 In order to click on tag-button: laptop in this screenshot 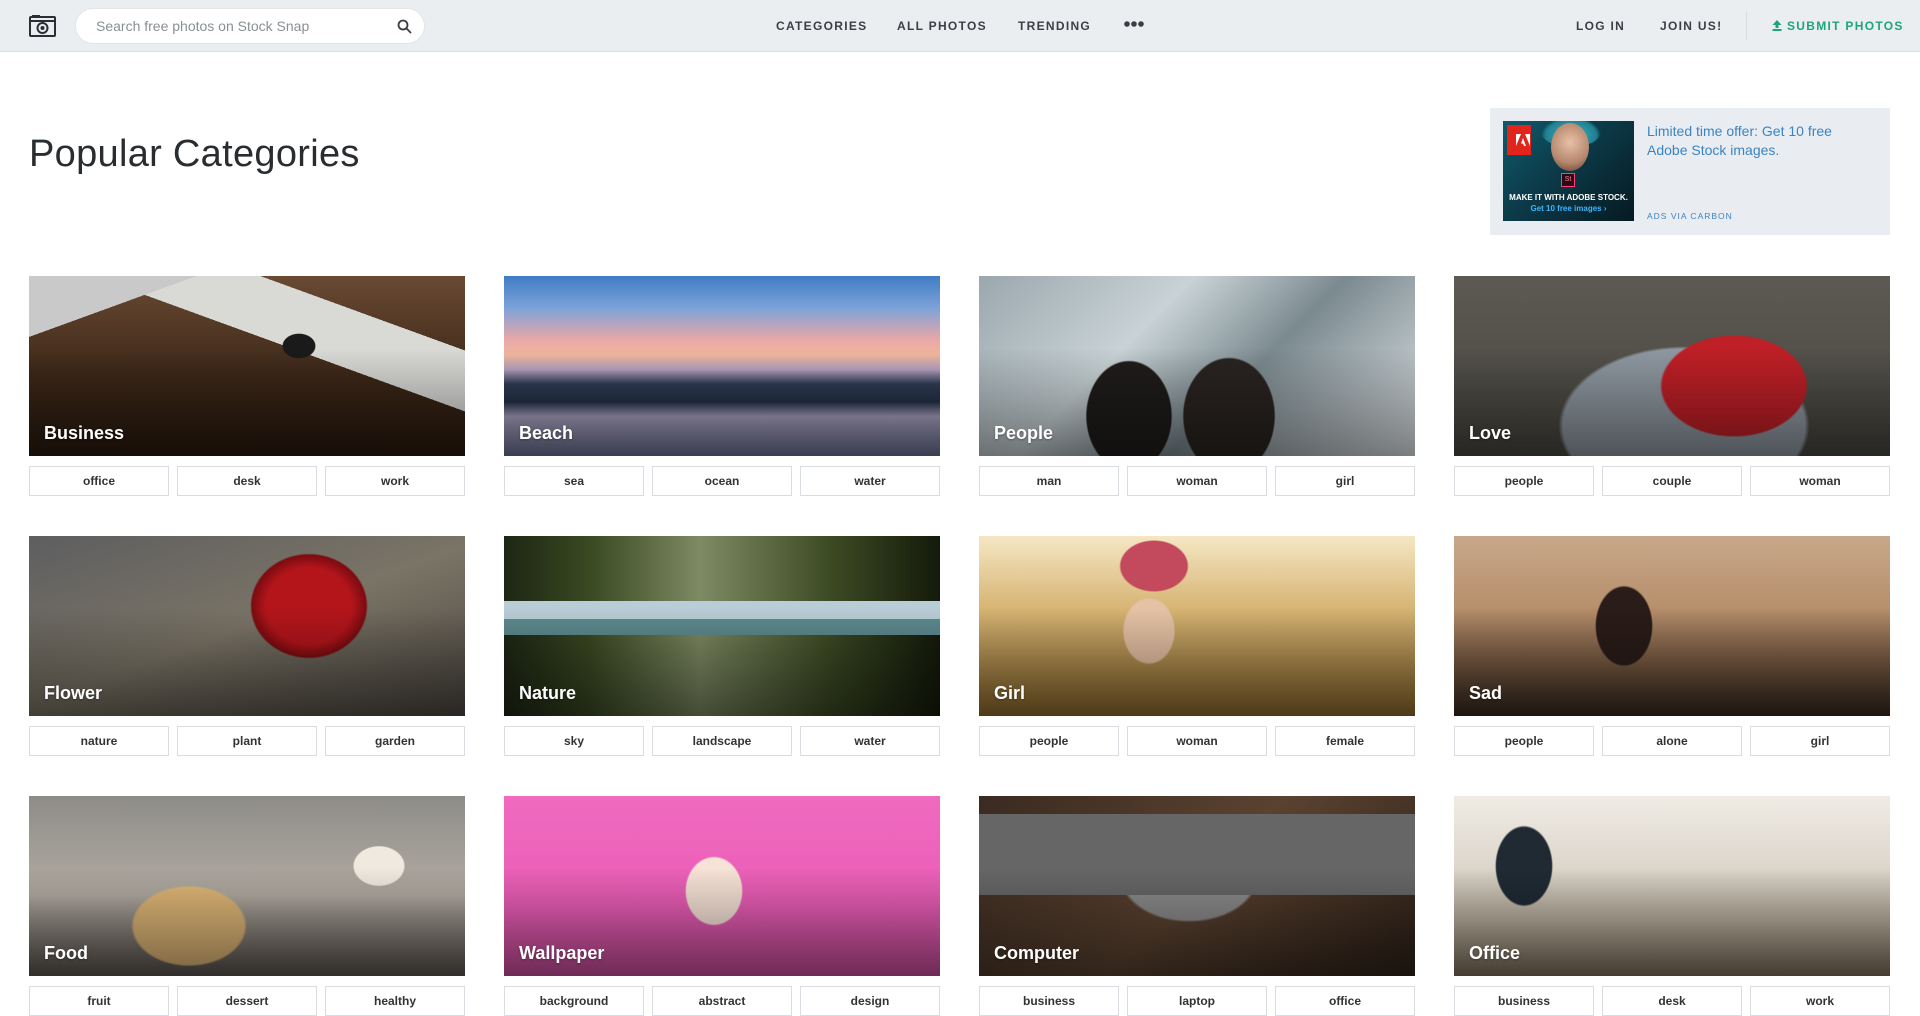, I will do `click(1197, 1001)`.